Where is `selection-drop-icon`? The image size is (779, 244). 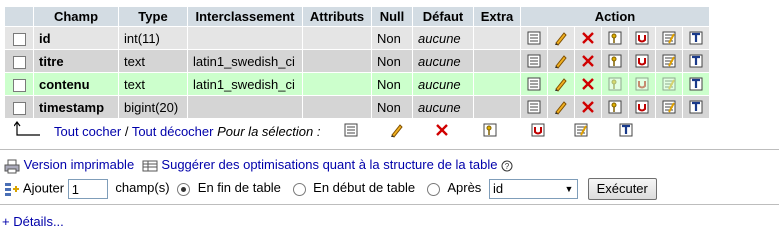 selection-drop-icon is located at coordinates (442, 130).